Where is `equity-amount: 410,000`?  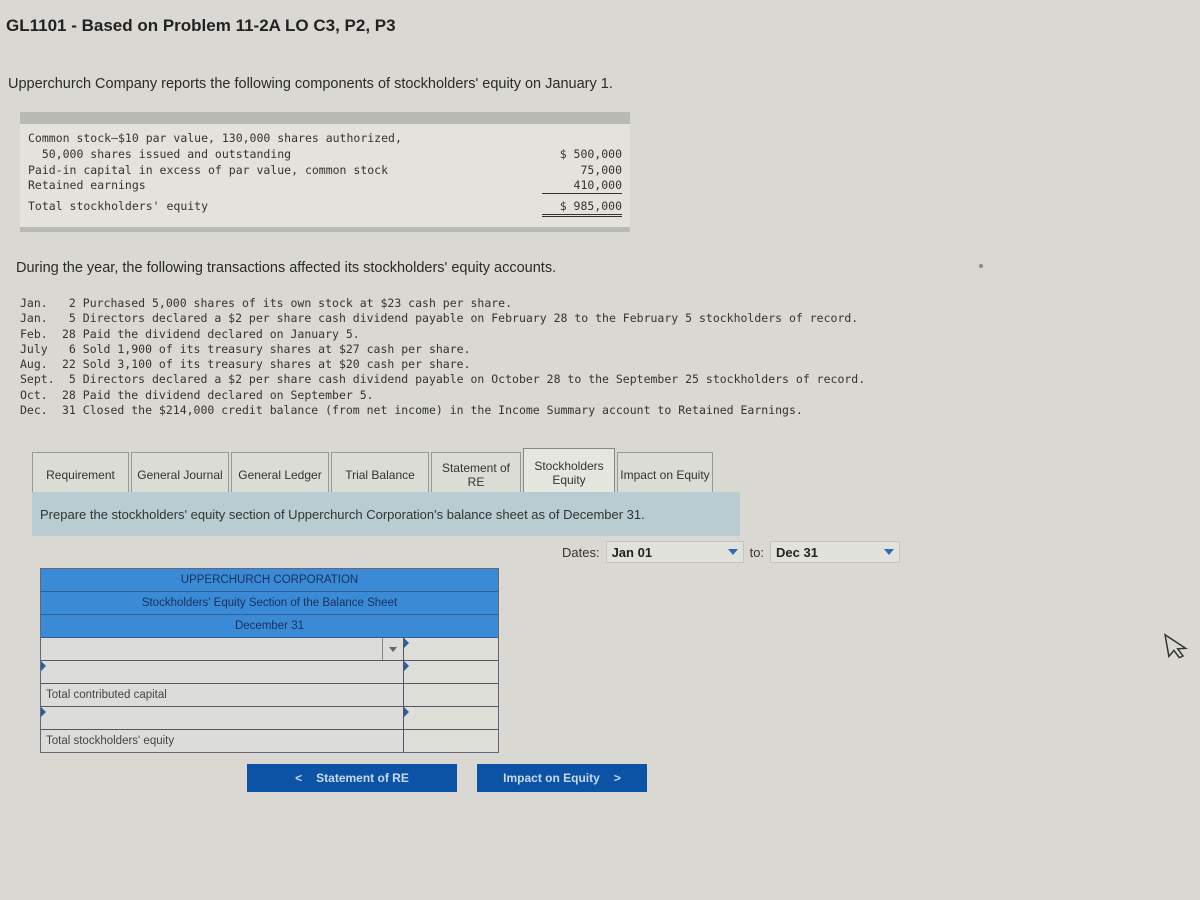 equity-amount: 410,000 is located at coordinates (582, 185).